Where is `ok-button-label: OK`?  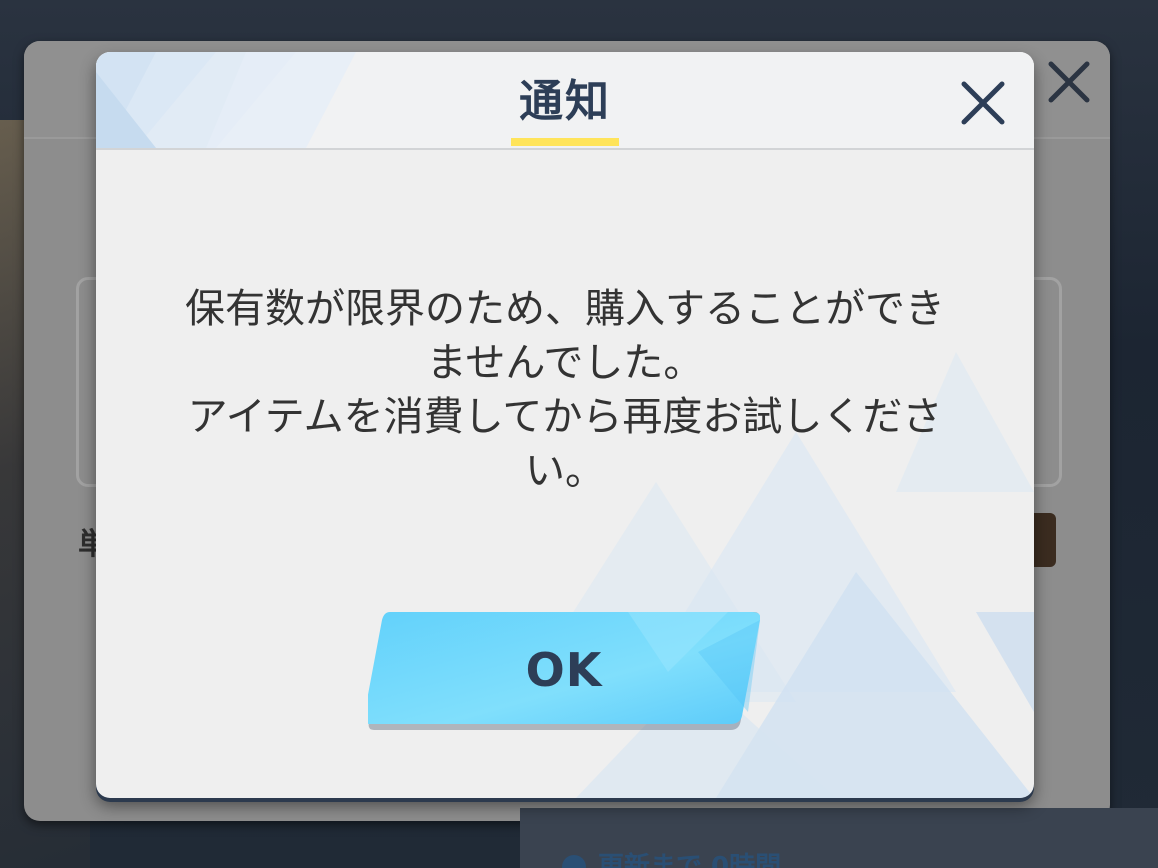
ok-button-label: OK is located at coordinates (564, 670).